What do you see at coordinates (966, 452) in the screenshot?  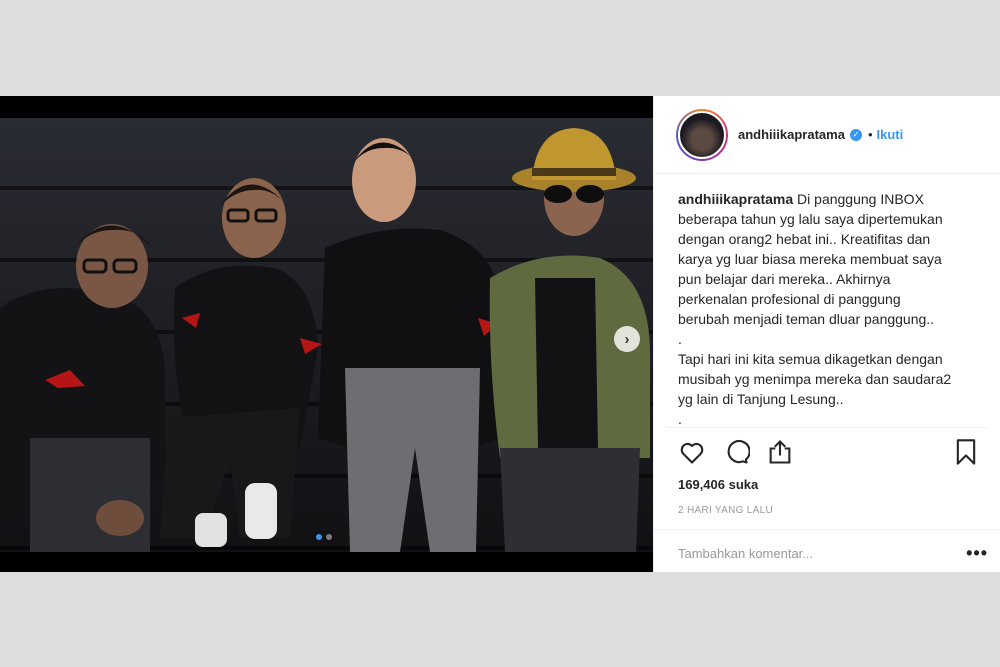 I see `bookmark-icon` at bounding box center [966, 452].